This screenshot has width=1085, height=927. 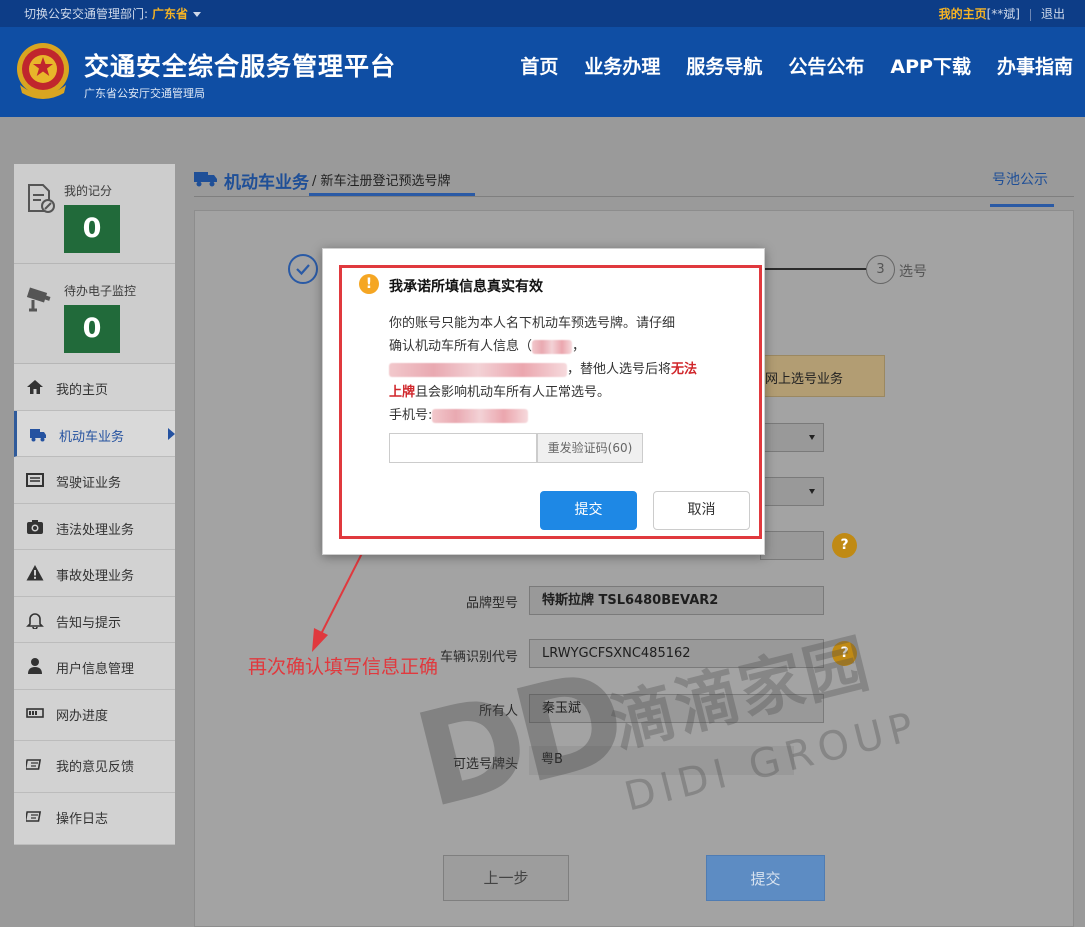 I want to click on help-icon: ?, so click(x=844, y=545).